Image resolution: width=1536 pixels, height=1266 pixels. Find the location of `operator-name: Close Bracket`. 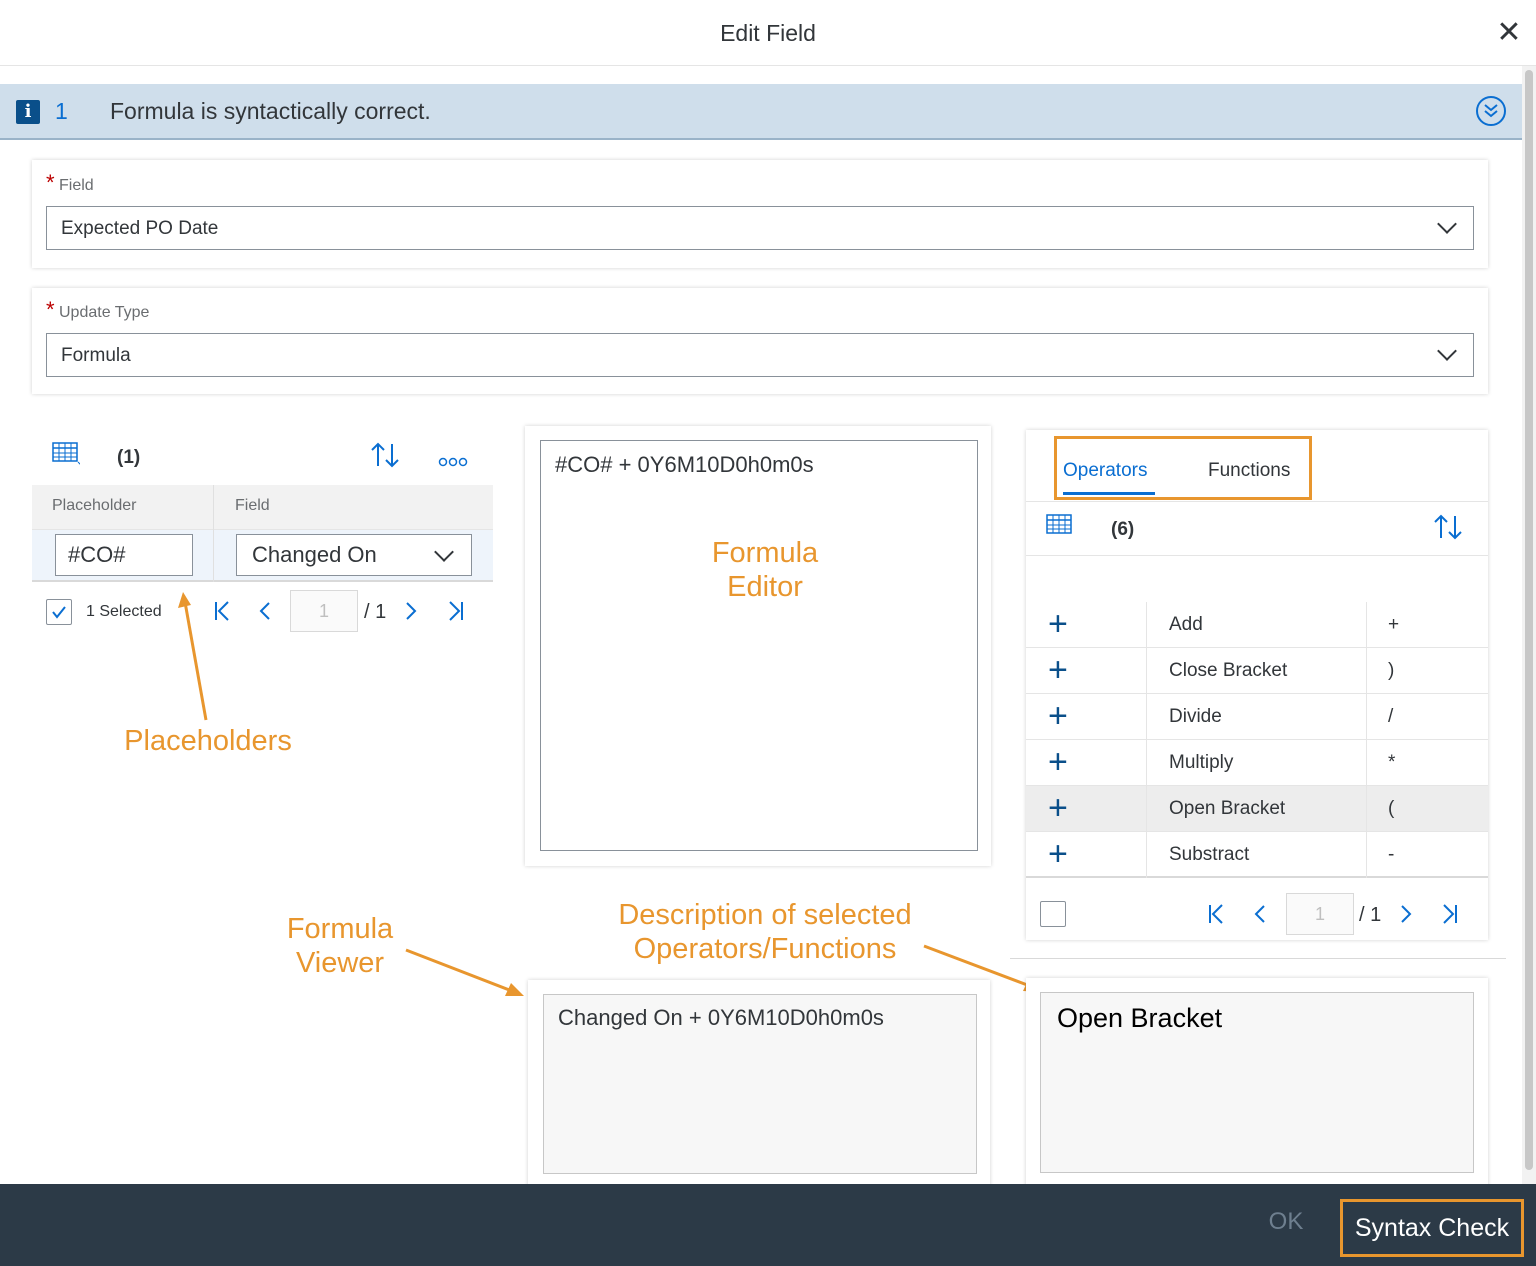

operator-name: Close Bracket is located at coordinates (1228, 670).